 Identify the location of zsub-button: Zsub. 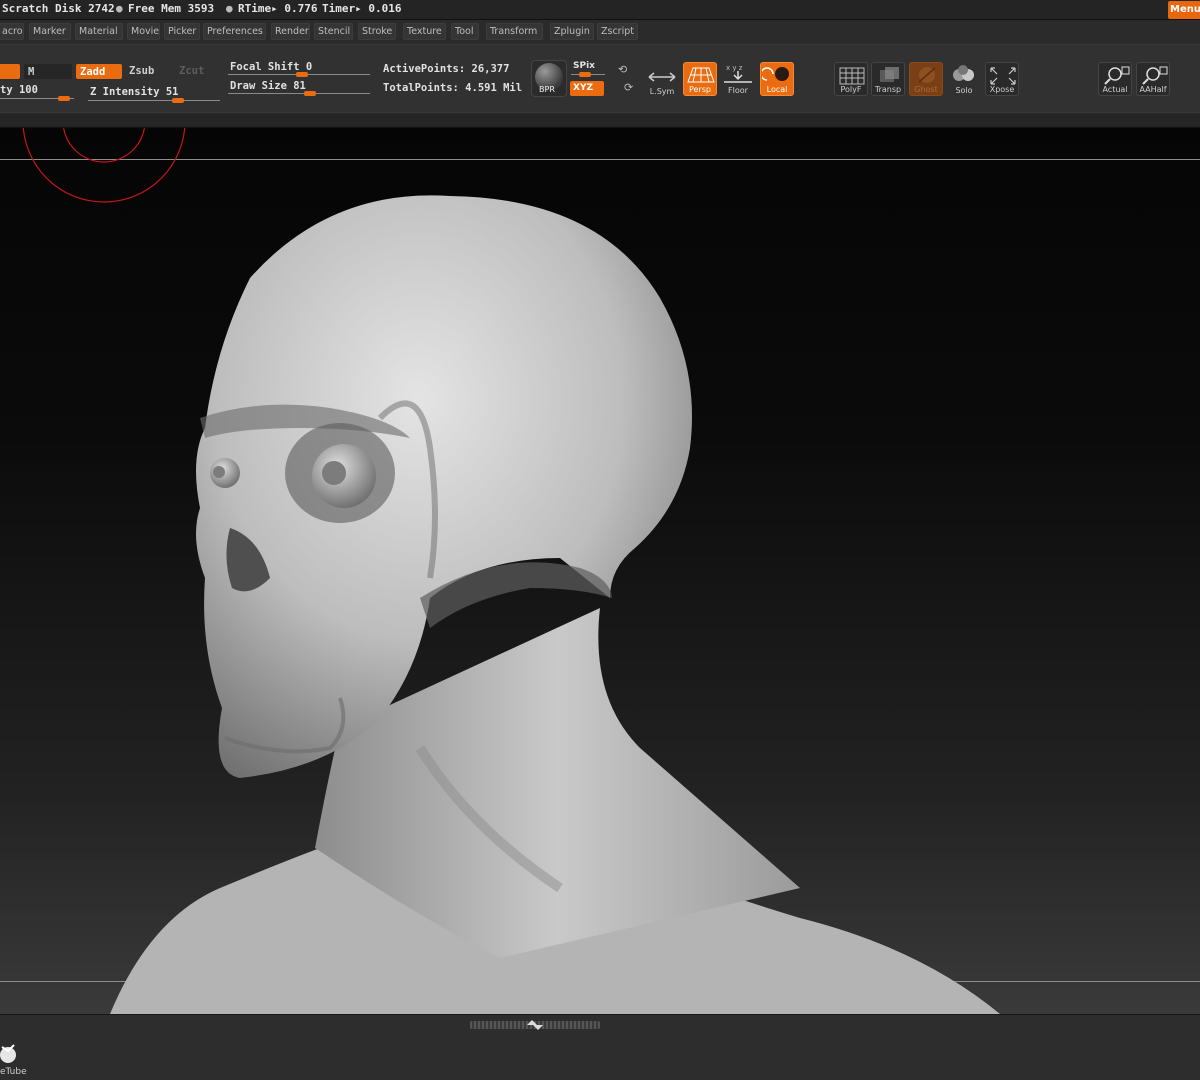
(148, 70).